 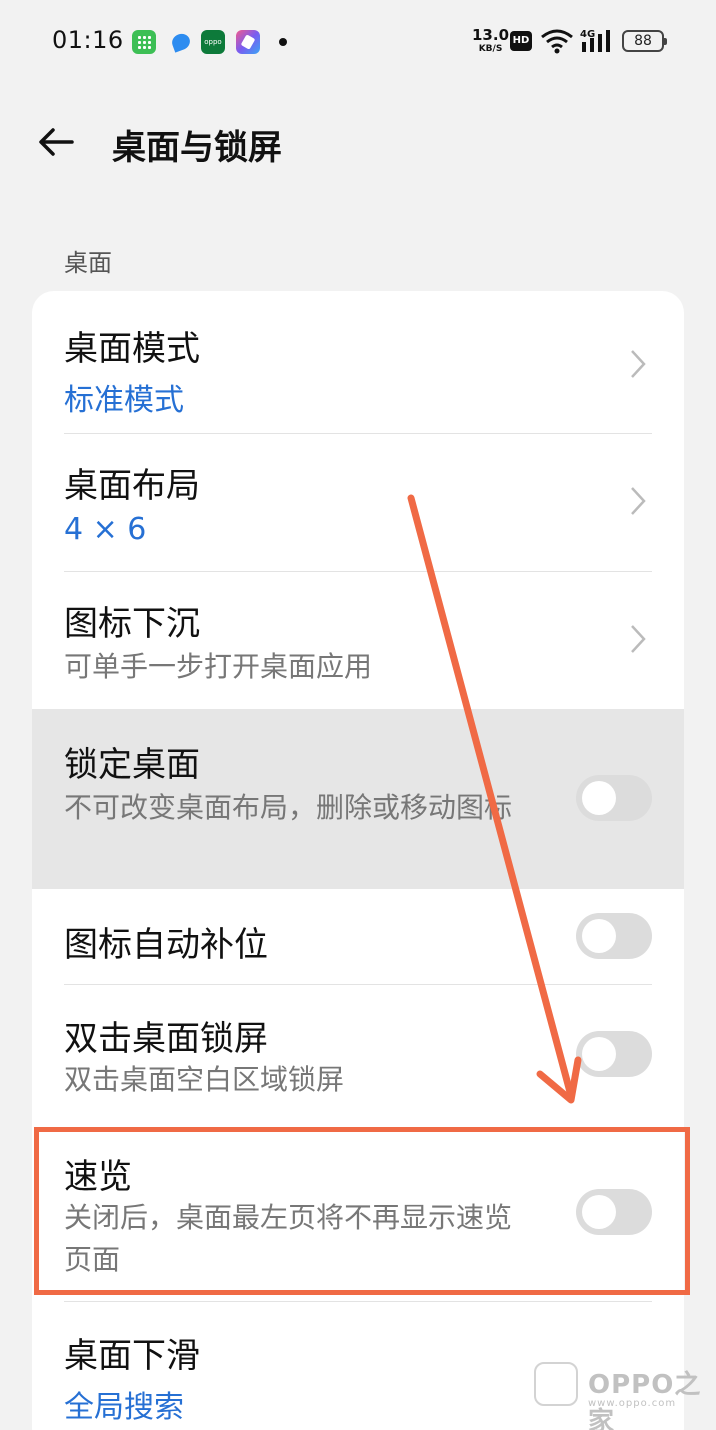 What do you see at coordinates (204, 1079) in the screenshot?
I see `setting-subtitle: 双击桌面空白区域锁屏` at bounding box center [204, 1079].